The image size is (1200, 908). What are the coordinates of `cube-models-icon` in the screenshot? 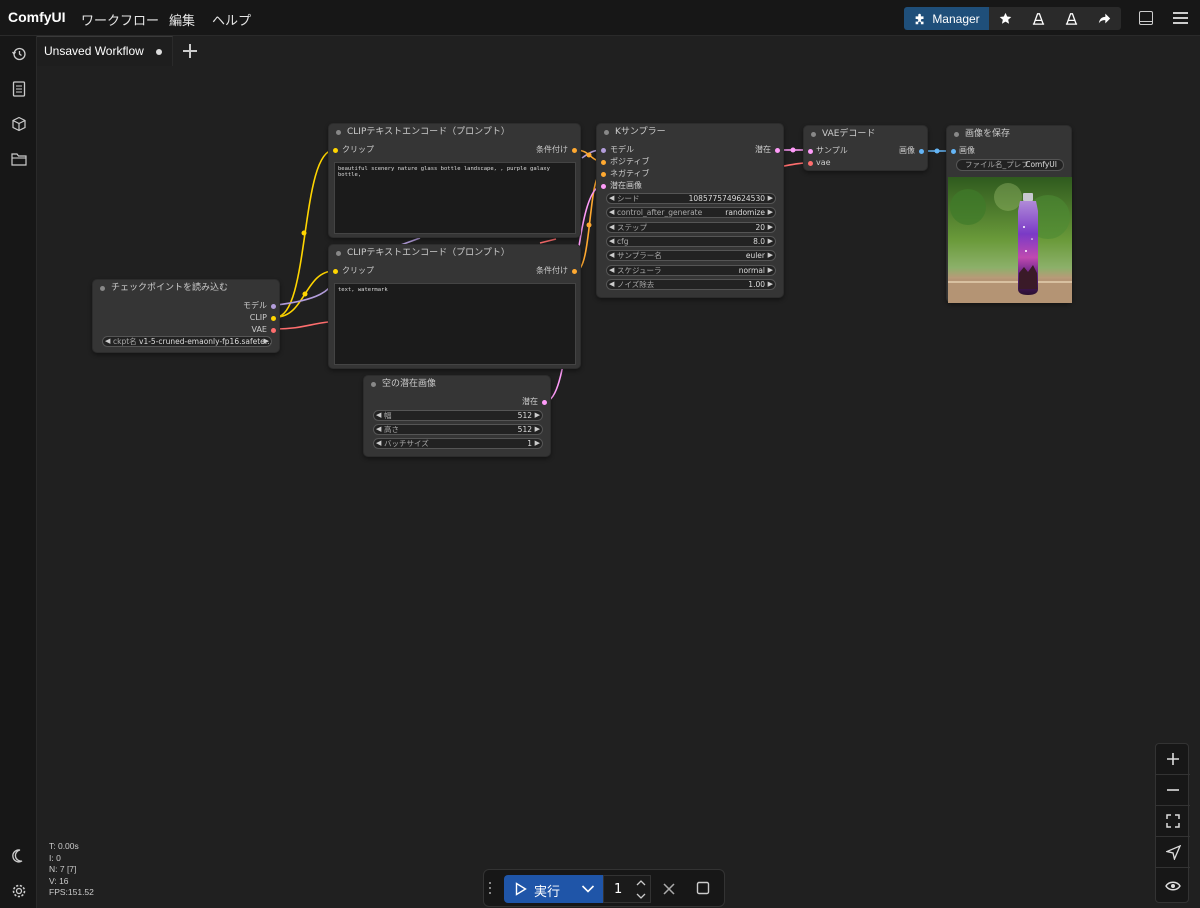 It's located at (18, 123).